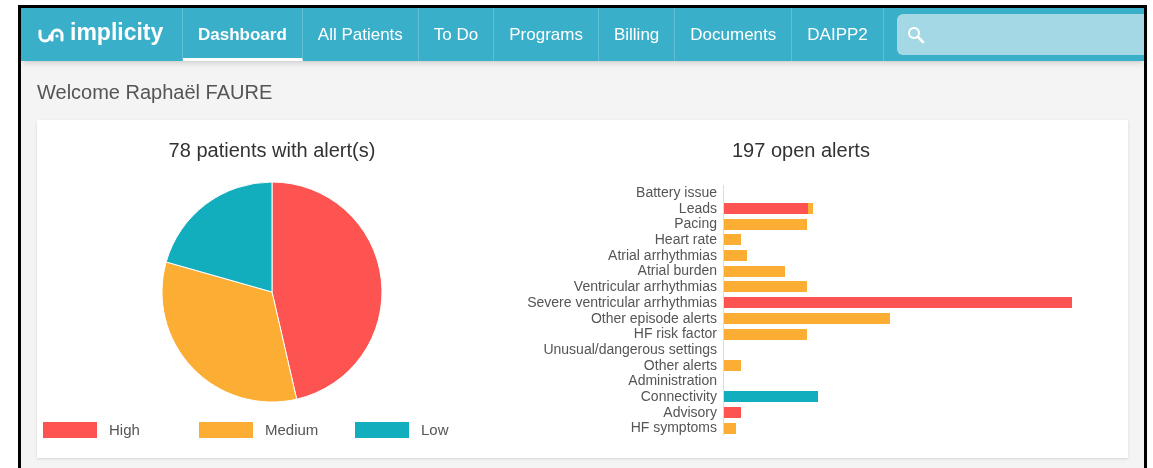 This screenshot has width=1153, height=468. I want to click on welcome-heading: Welcome Raphaël FAURE, so click(155, 92).